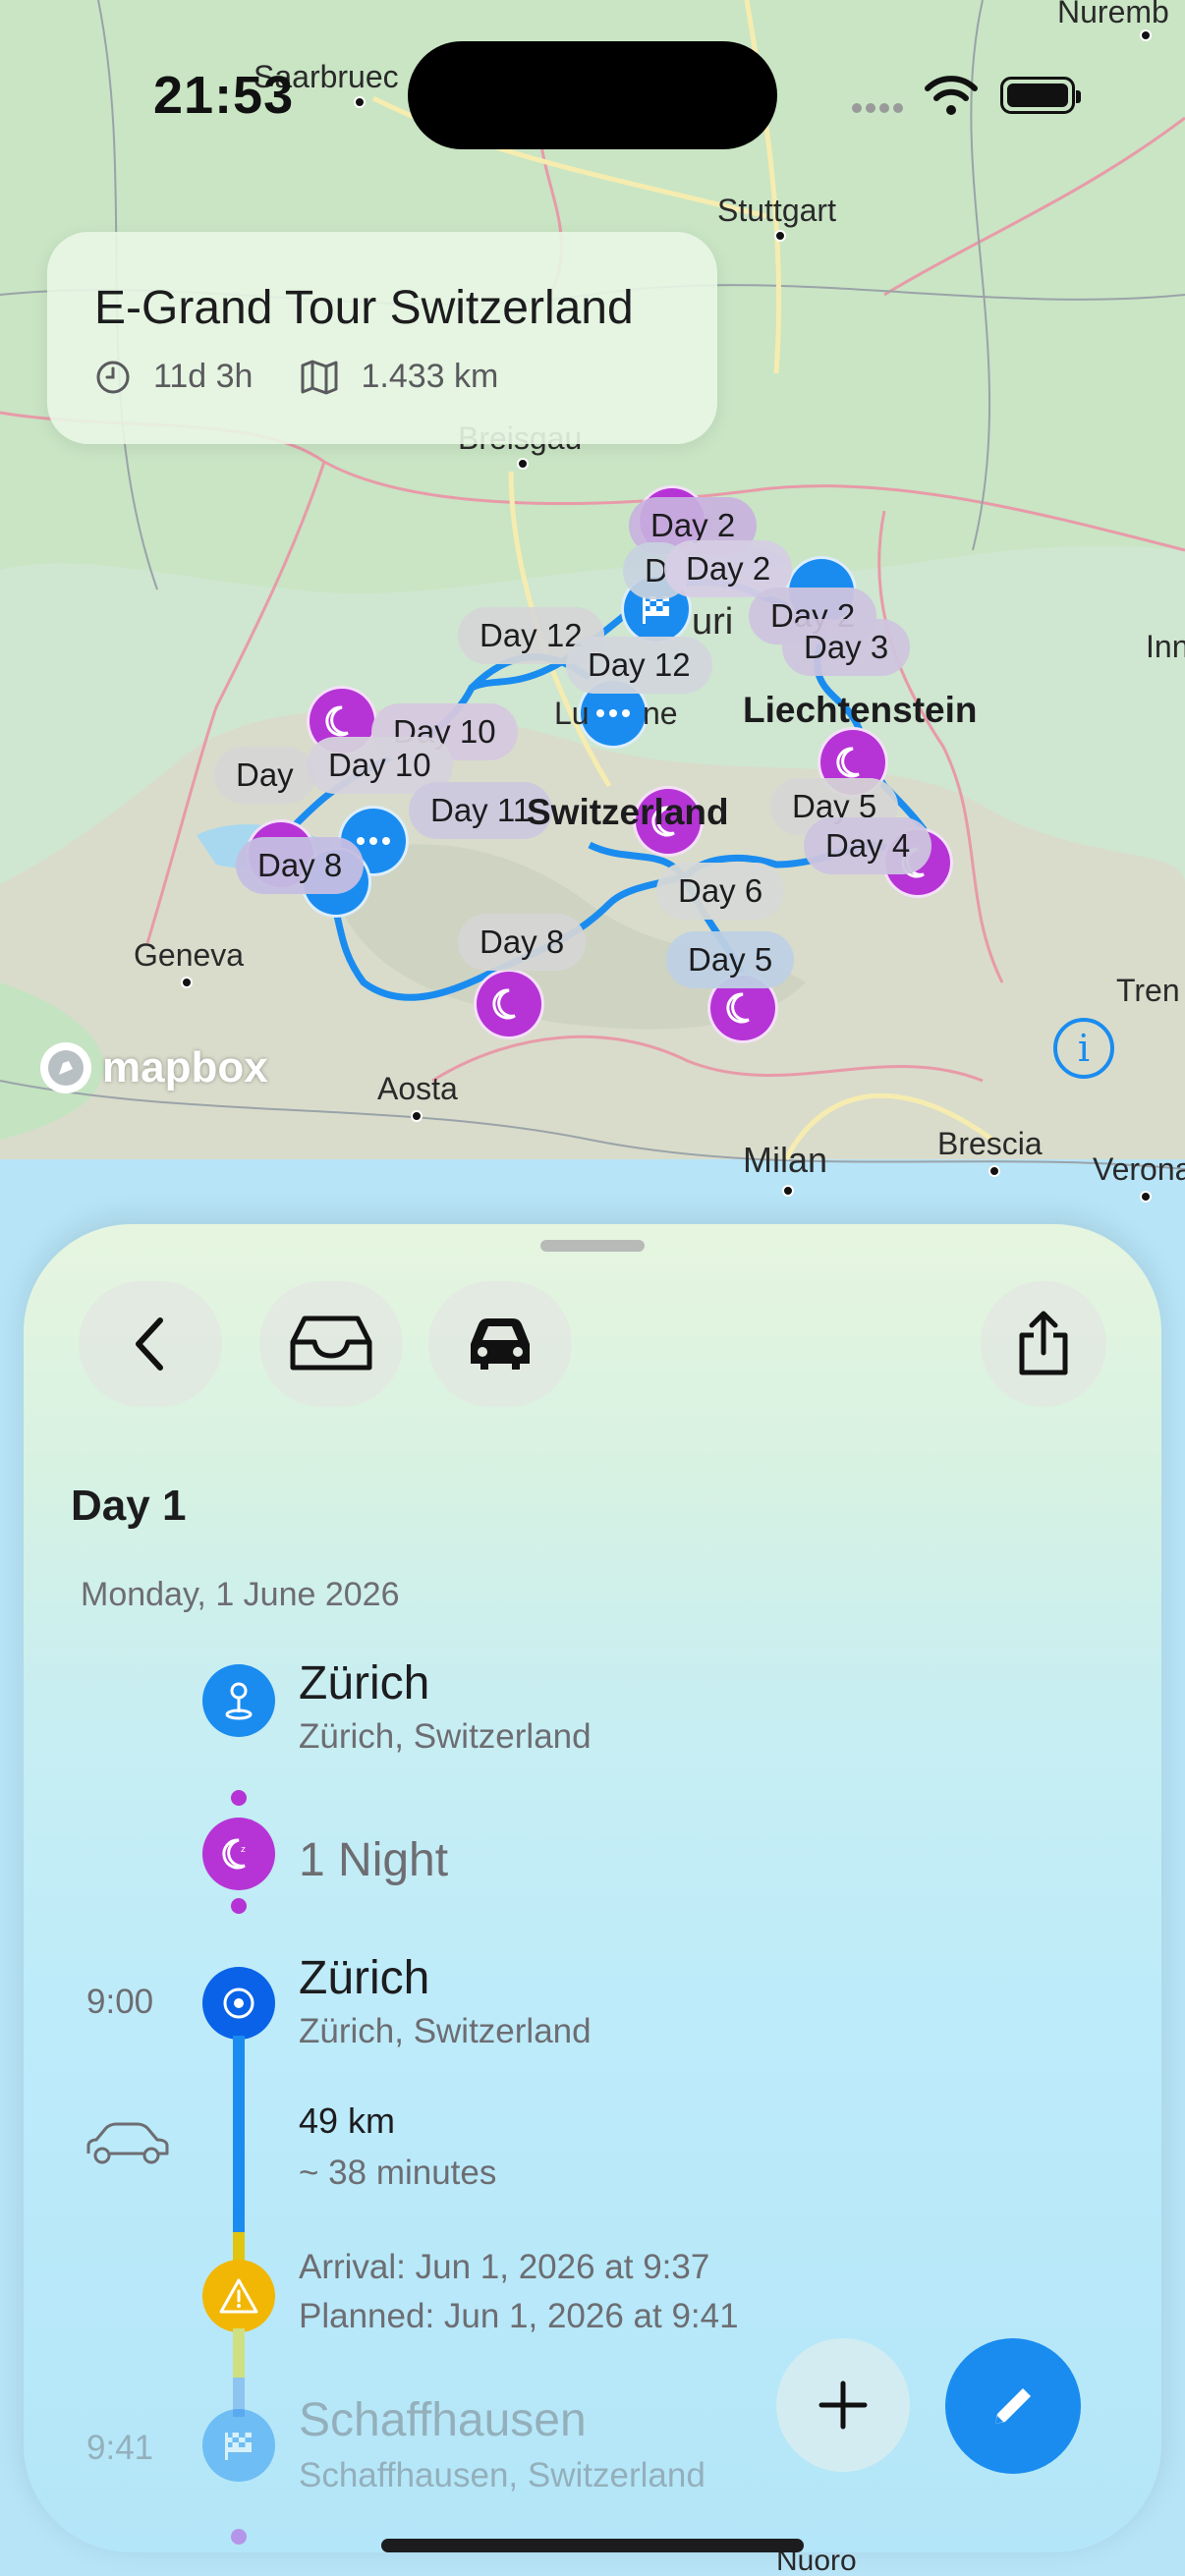  I want to click on city-label: Milan, so click(786, 1160).